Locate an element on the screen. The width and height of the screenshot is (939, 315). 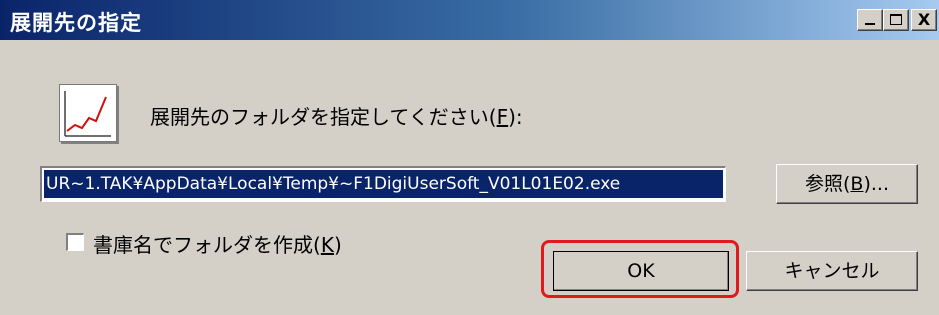
close-button: X is located at coordinates (924, 20).